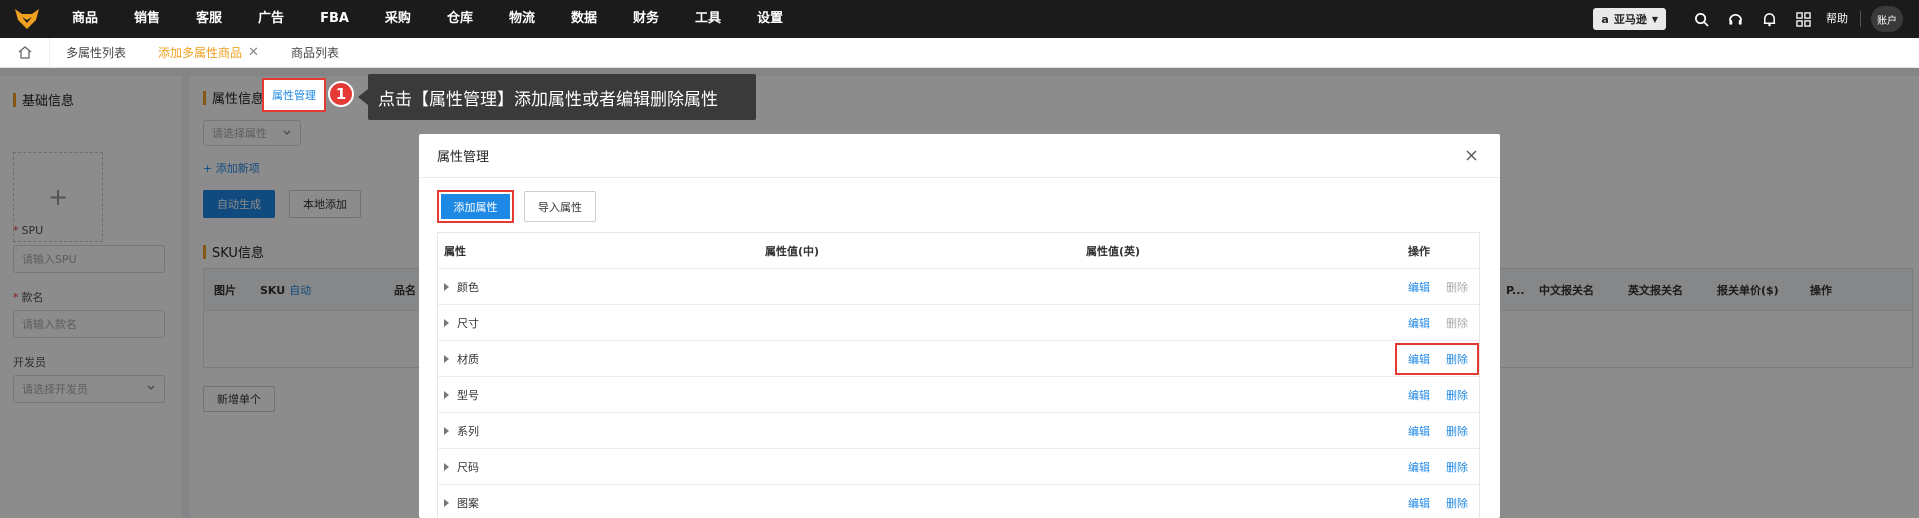 The height and width of the screenshot is (518, 1919). What do you see at coordinates (85, 19) in the screenshot?
I see `nav-item: 商品` at bounding box center [85, 19].